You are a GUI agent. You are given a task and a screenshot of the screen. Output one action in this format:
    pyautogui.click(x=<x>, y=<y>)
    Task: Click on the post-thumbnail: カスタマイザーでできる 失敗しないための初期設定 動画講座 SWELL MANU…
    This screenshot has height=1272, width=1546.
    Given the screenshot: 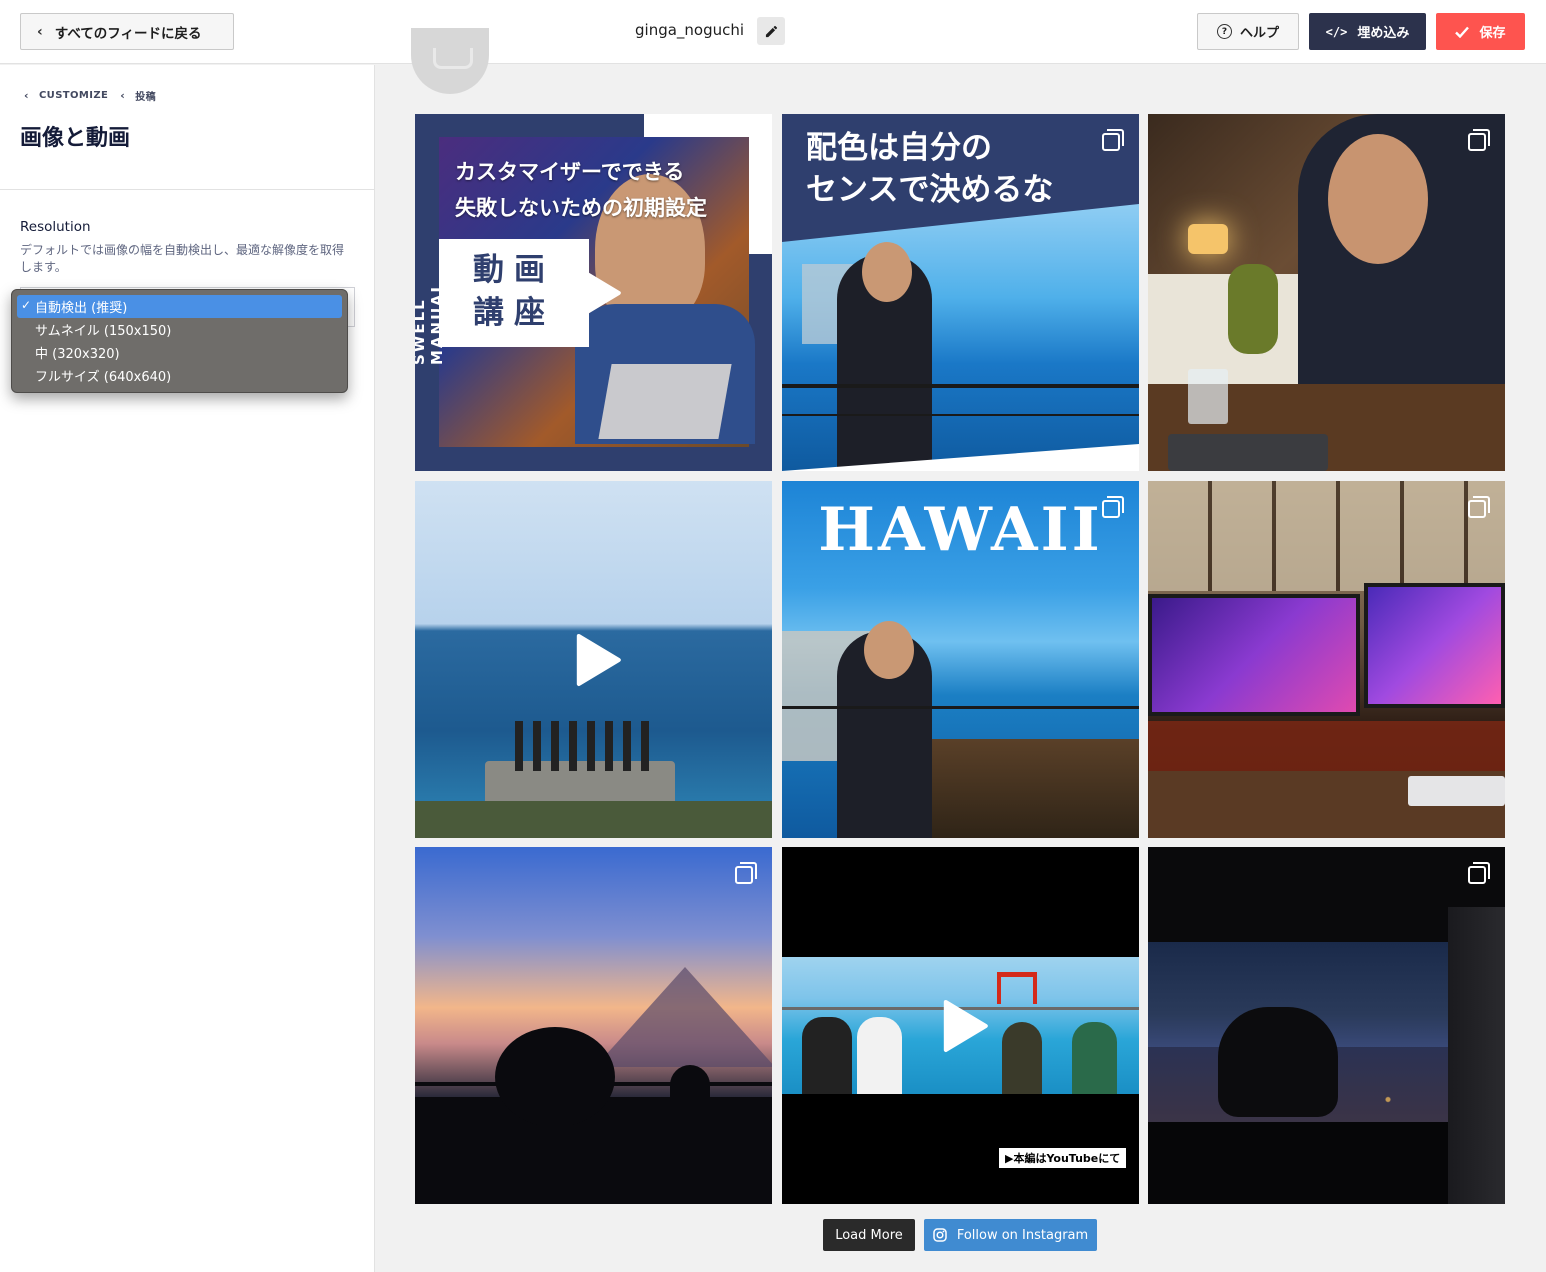 What is the action you would take?
    pyautogui.click(x=593, y=292)
    